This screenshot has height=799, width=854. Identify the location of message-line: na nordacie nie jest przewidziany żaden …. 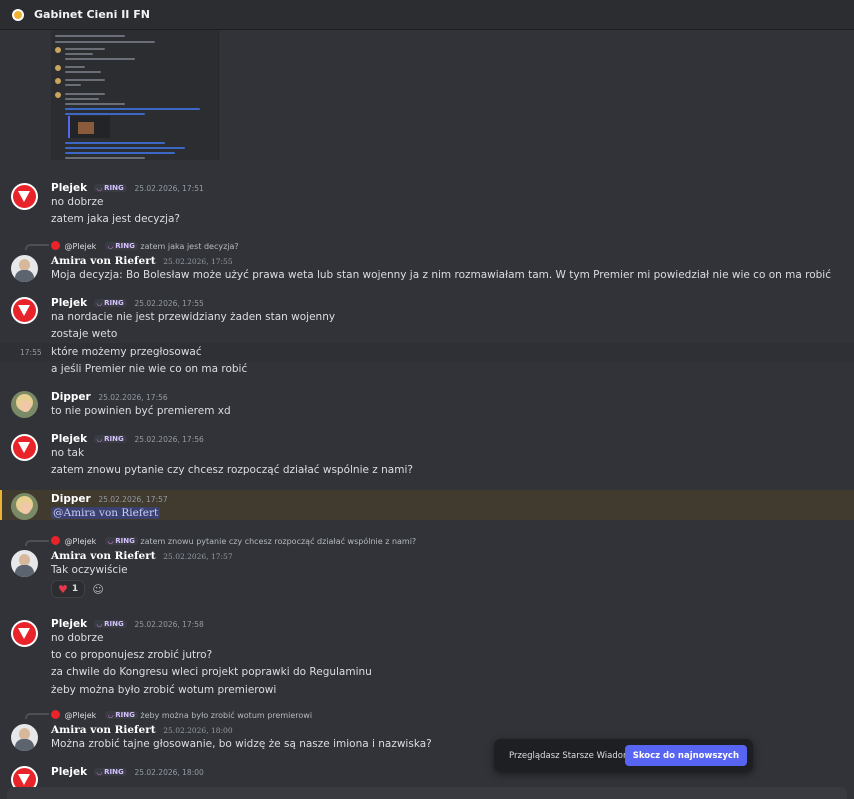
(193, 317).